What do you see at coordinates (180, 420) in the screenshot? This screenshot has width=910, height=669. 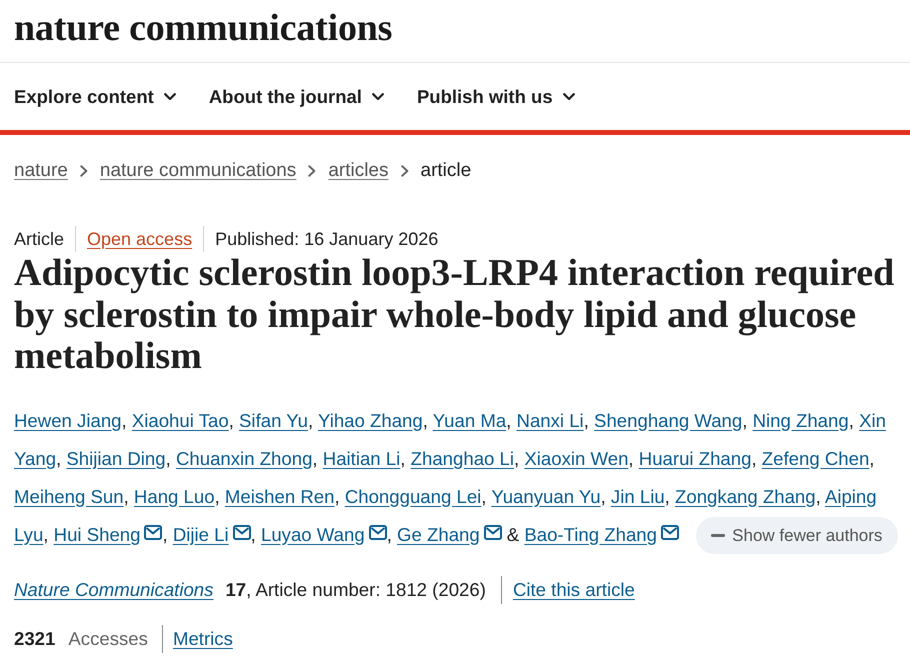 I see `author-link: Xiaohui Tao` at bounding box center [180, 420].